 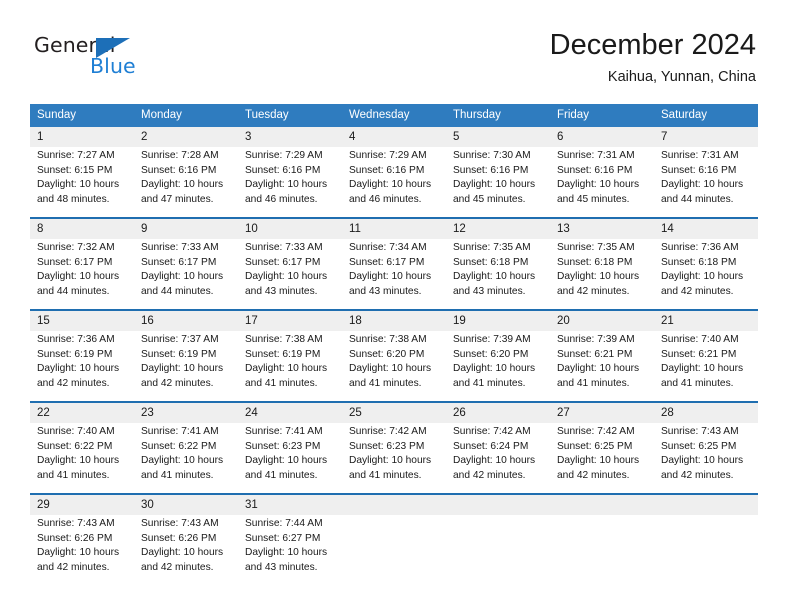 What do you see at coordinates (498, 229) in the screenshot?
I see `day-number: 12` at bounding box center [498, 229].